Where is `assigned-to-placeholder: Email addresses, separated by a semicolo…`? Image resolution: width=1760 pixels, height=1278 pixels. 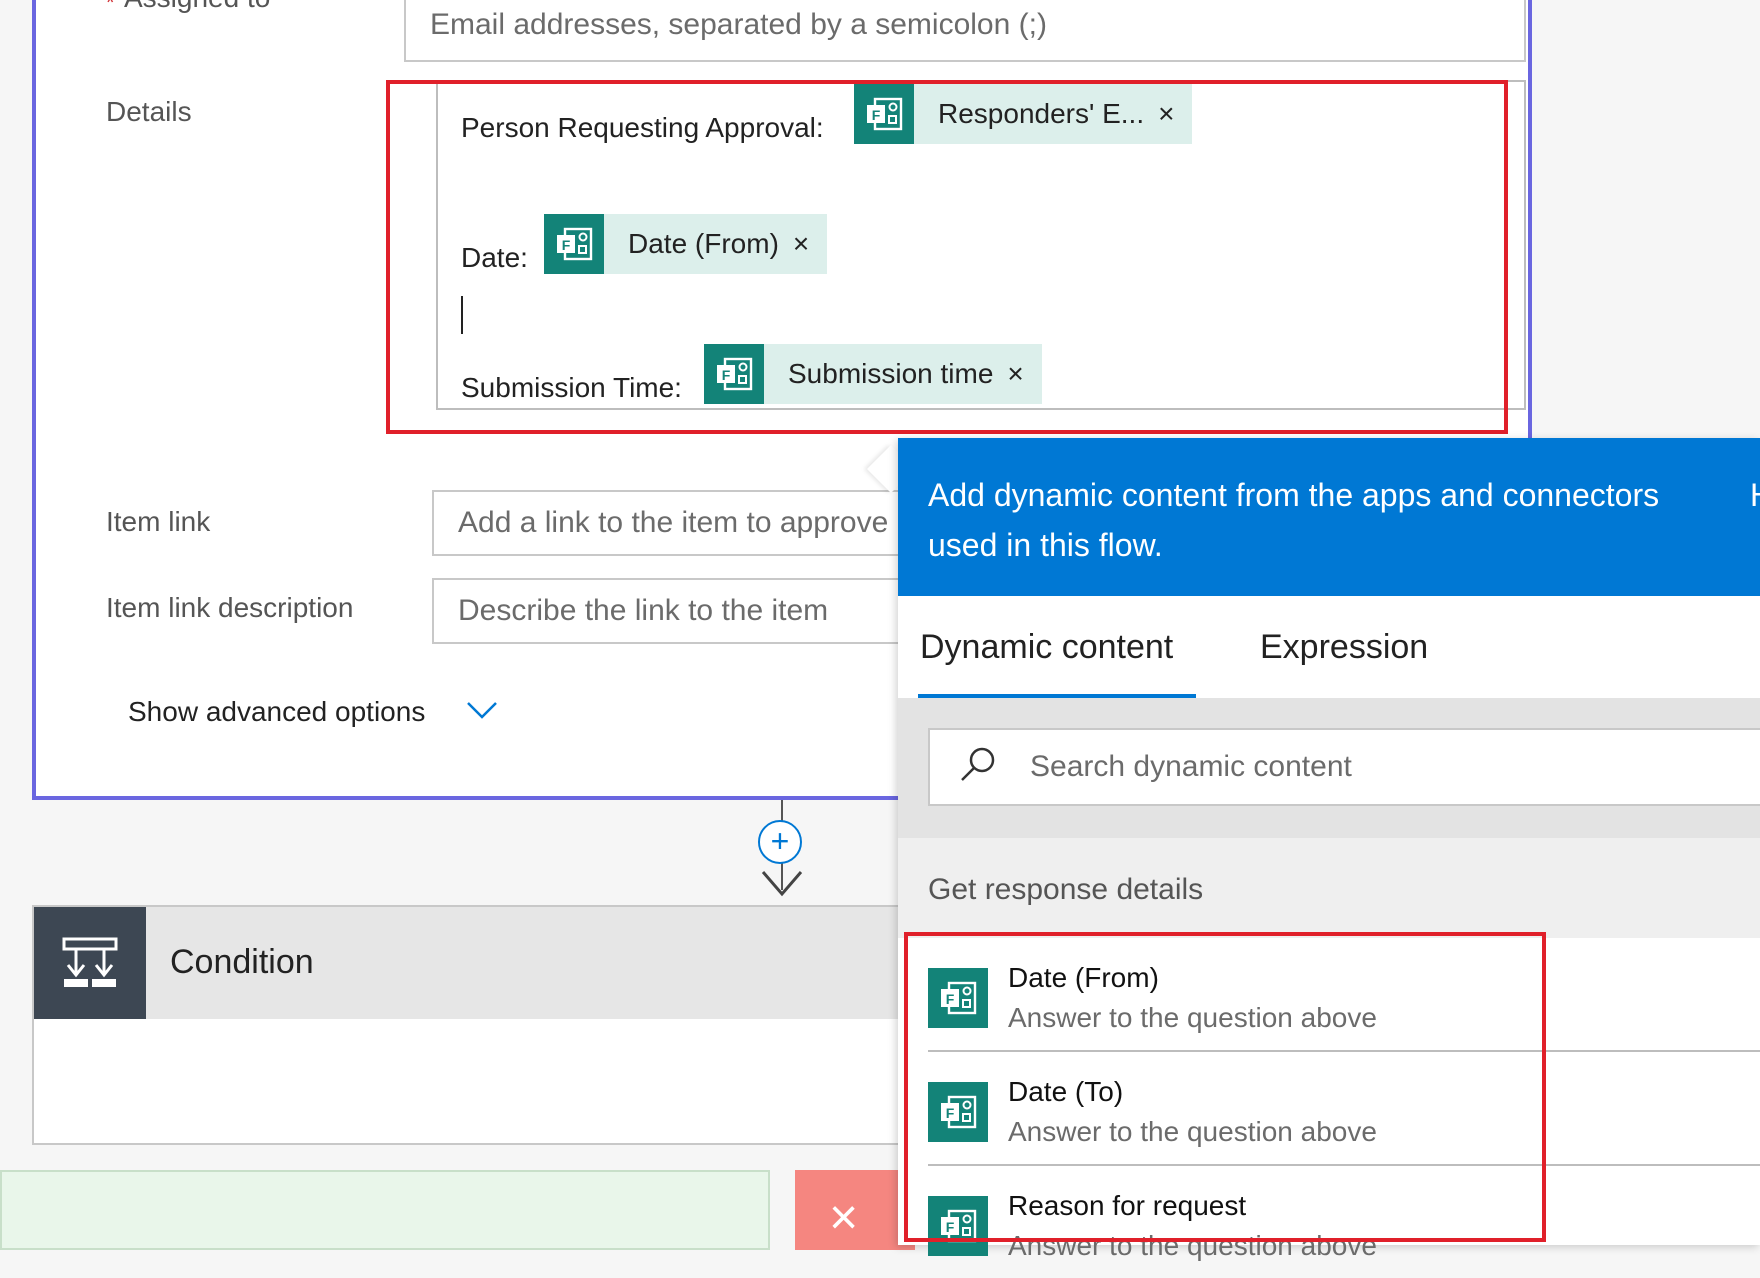
assigned-to-placeholder: Email addresses, separated by a semicolo… is located at coordinates (738, 24).